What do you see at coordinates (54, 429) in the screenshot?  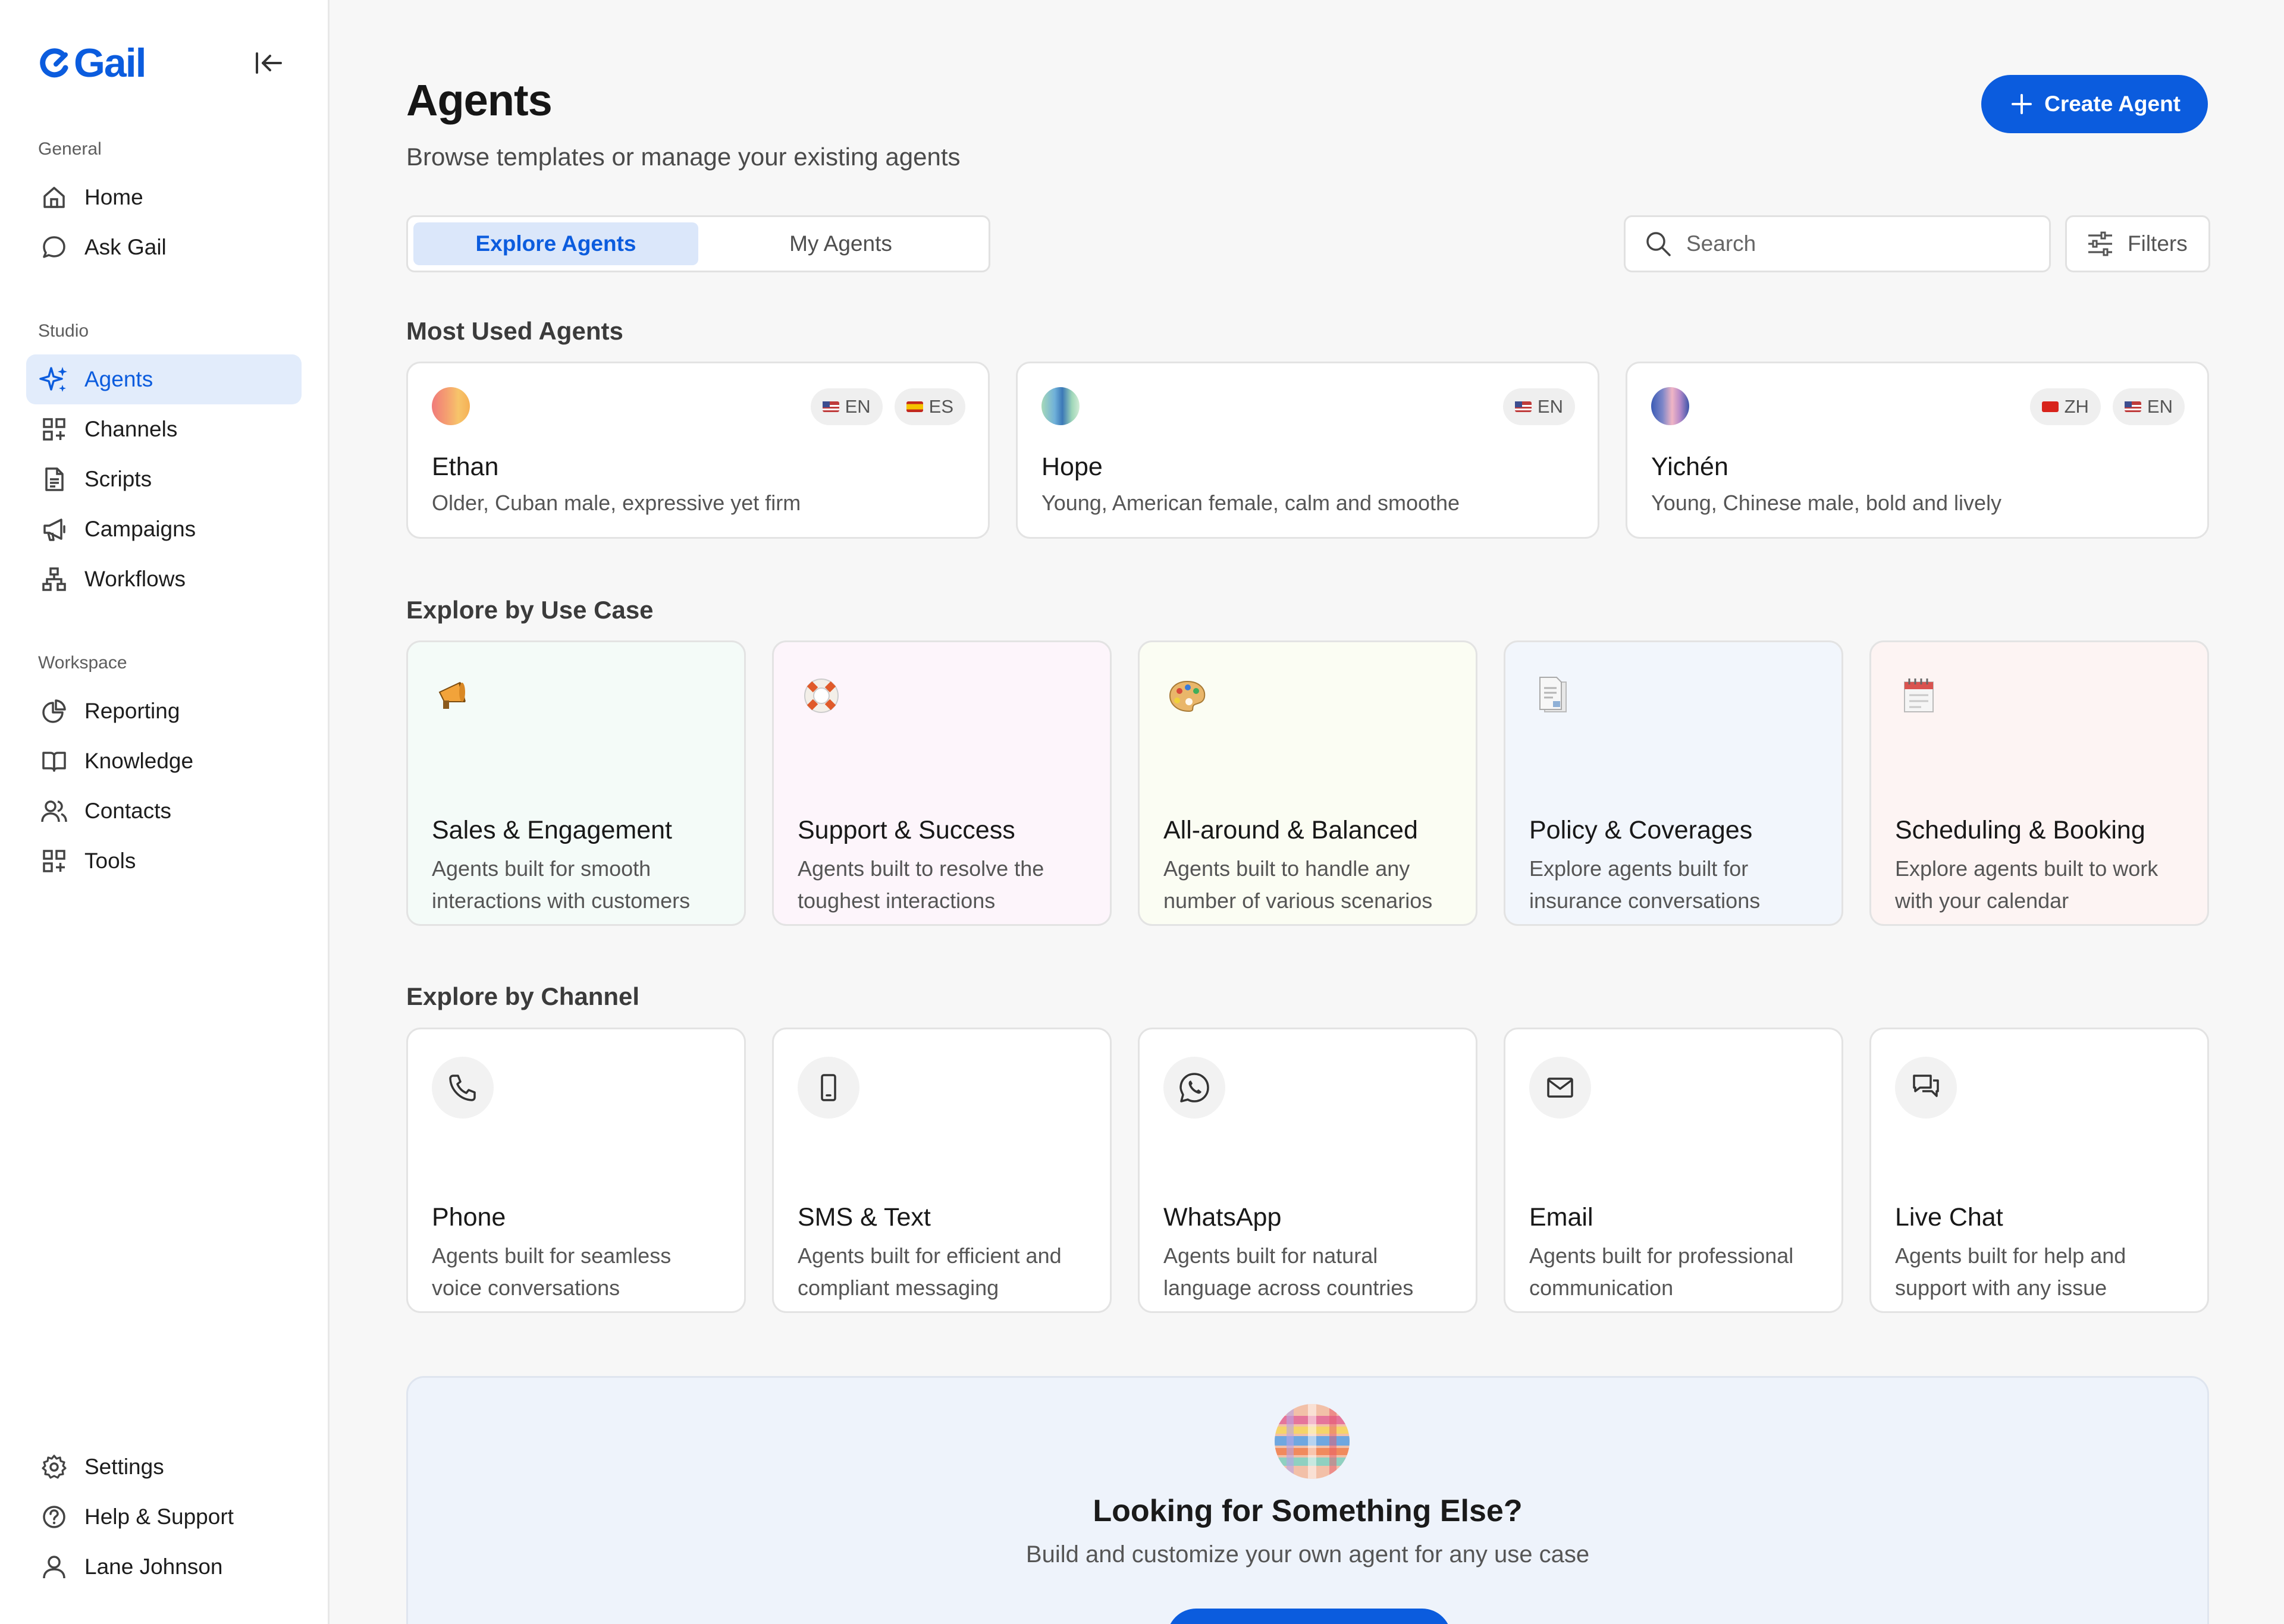 I see `grid-plus-icon` at bounding box center [54, 429].